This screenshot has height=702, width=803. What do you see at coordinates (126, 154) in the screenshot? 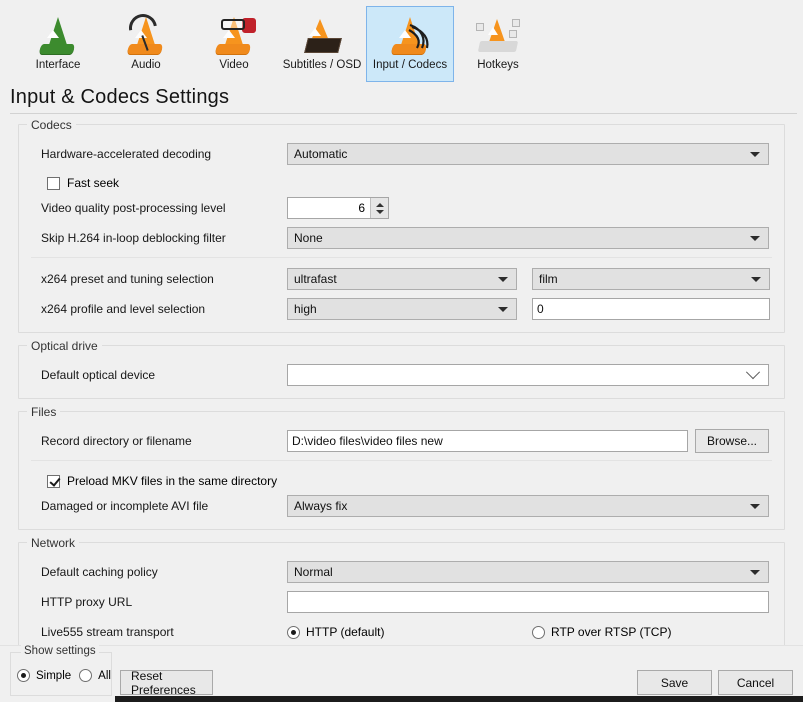
I see `hardware-decoding-label: Hardware-accelerated decoding` at bounding box center [126, 154].